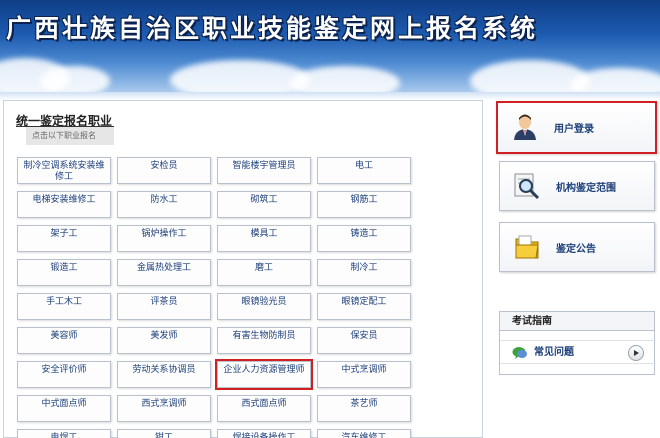 This screenshot has height=438, width=660. I want to click on login-label: 用户登录, so click(574, 129).